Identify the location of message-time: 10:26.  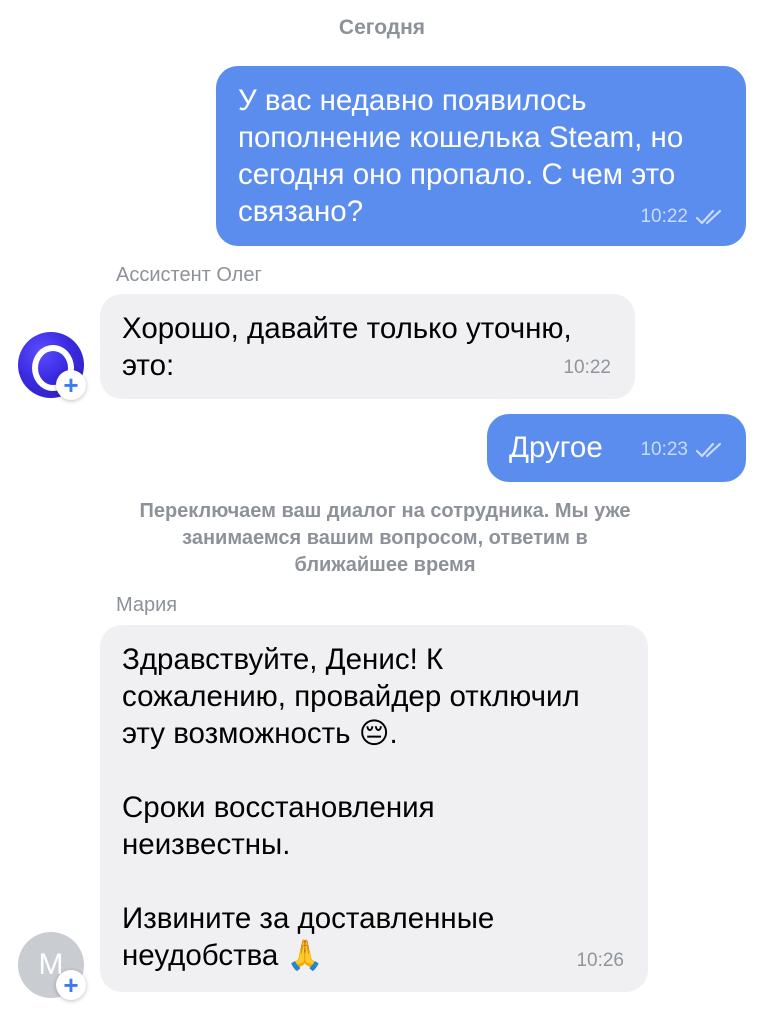
(600, 960).